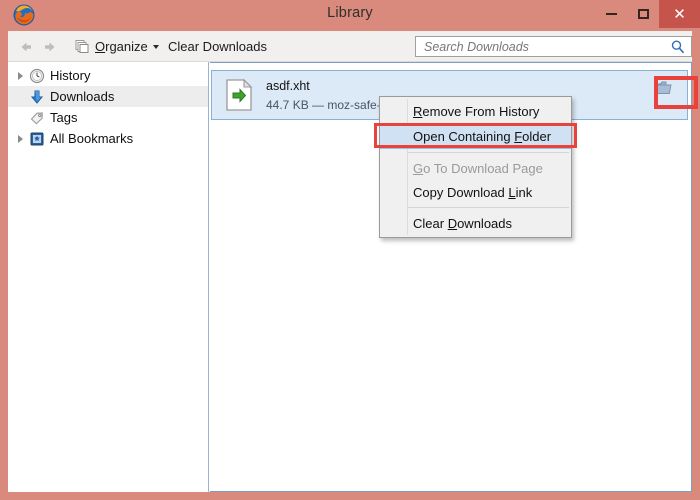  Describe the element at coordinates (82, 96) in the screenshot. I see `sidebar-item-label: Downloads` at that location.